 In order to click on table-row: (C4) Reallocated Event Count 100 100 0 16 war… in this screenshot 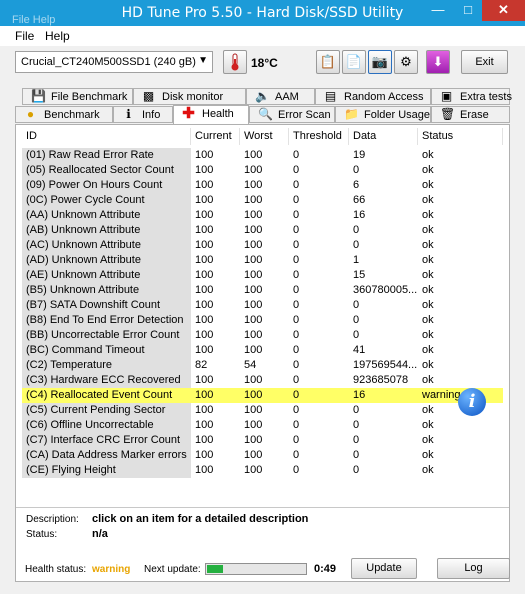, I will do `click(262, 395)`.